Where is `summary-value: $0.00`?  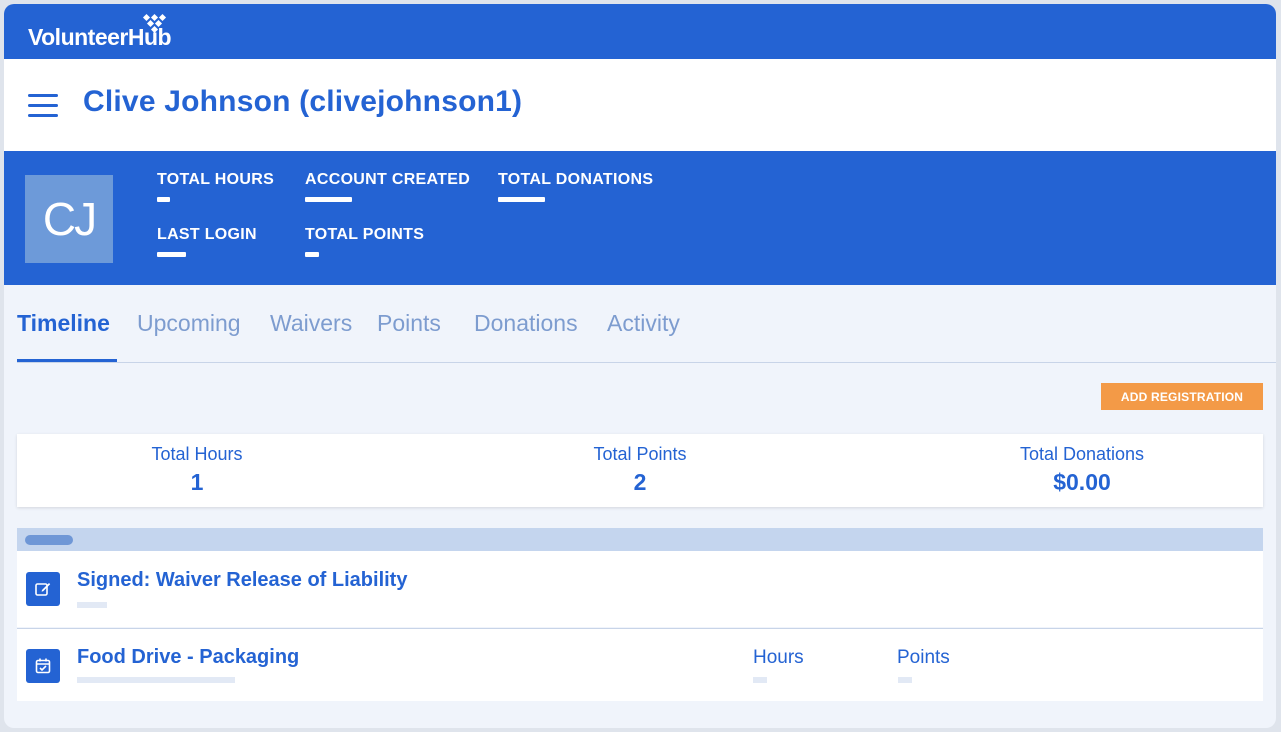 summary-value: $0.00 is located at coordinates (1082, 482).